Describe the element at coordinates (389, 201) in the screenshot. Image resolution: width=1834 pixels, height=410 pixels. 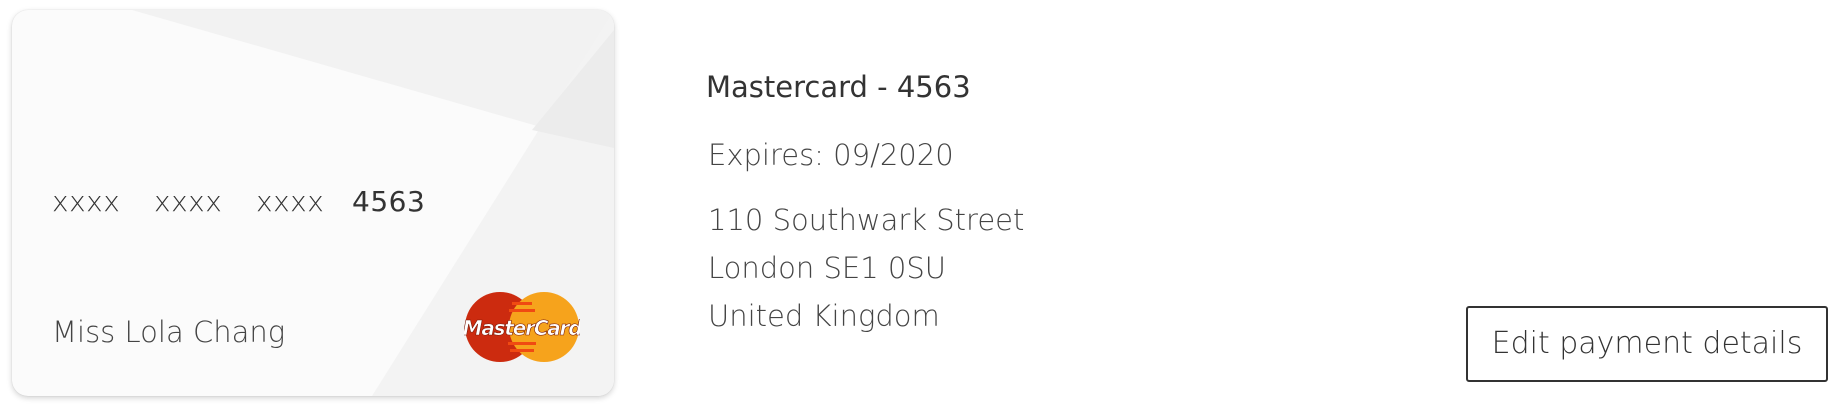
I see `card-number-last-four: 4563` at that location.